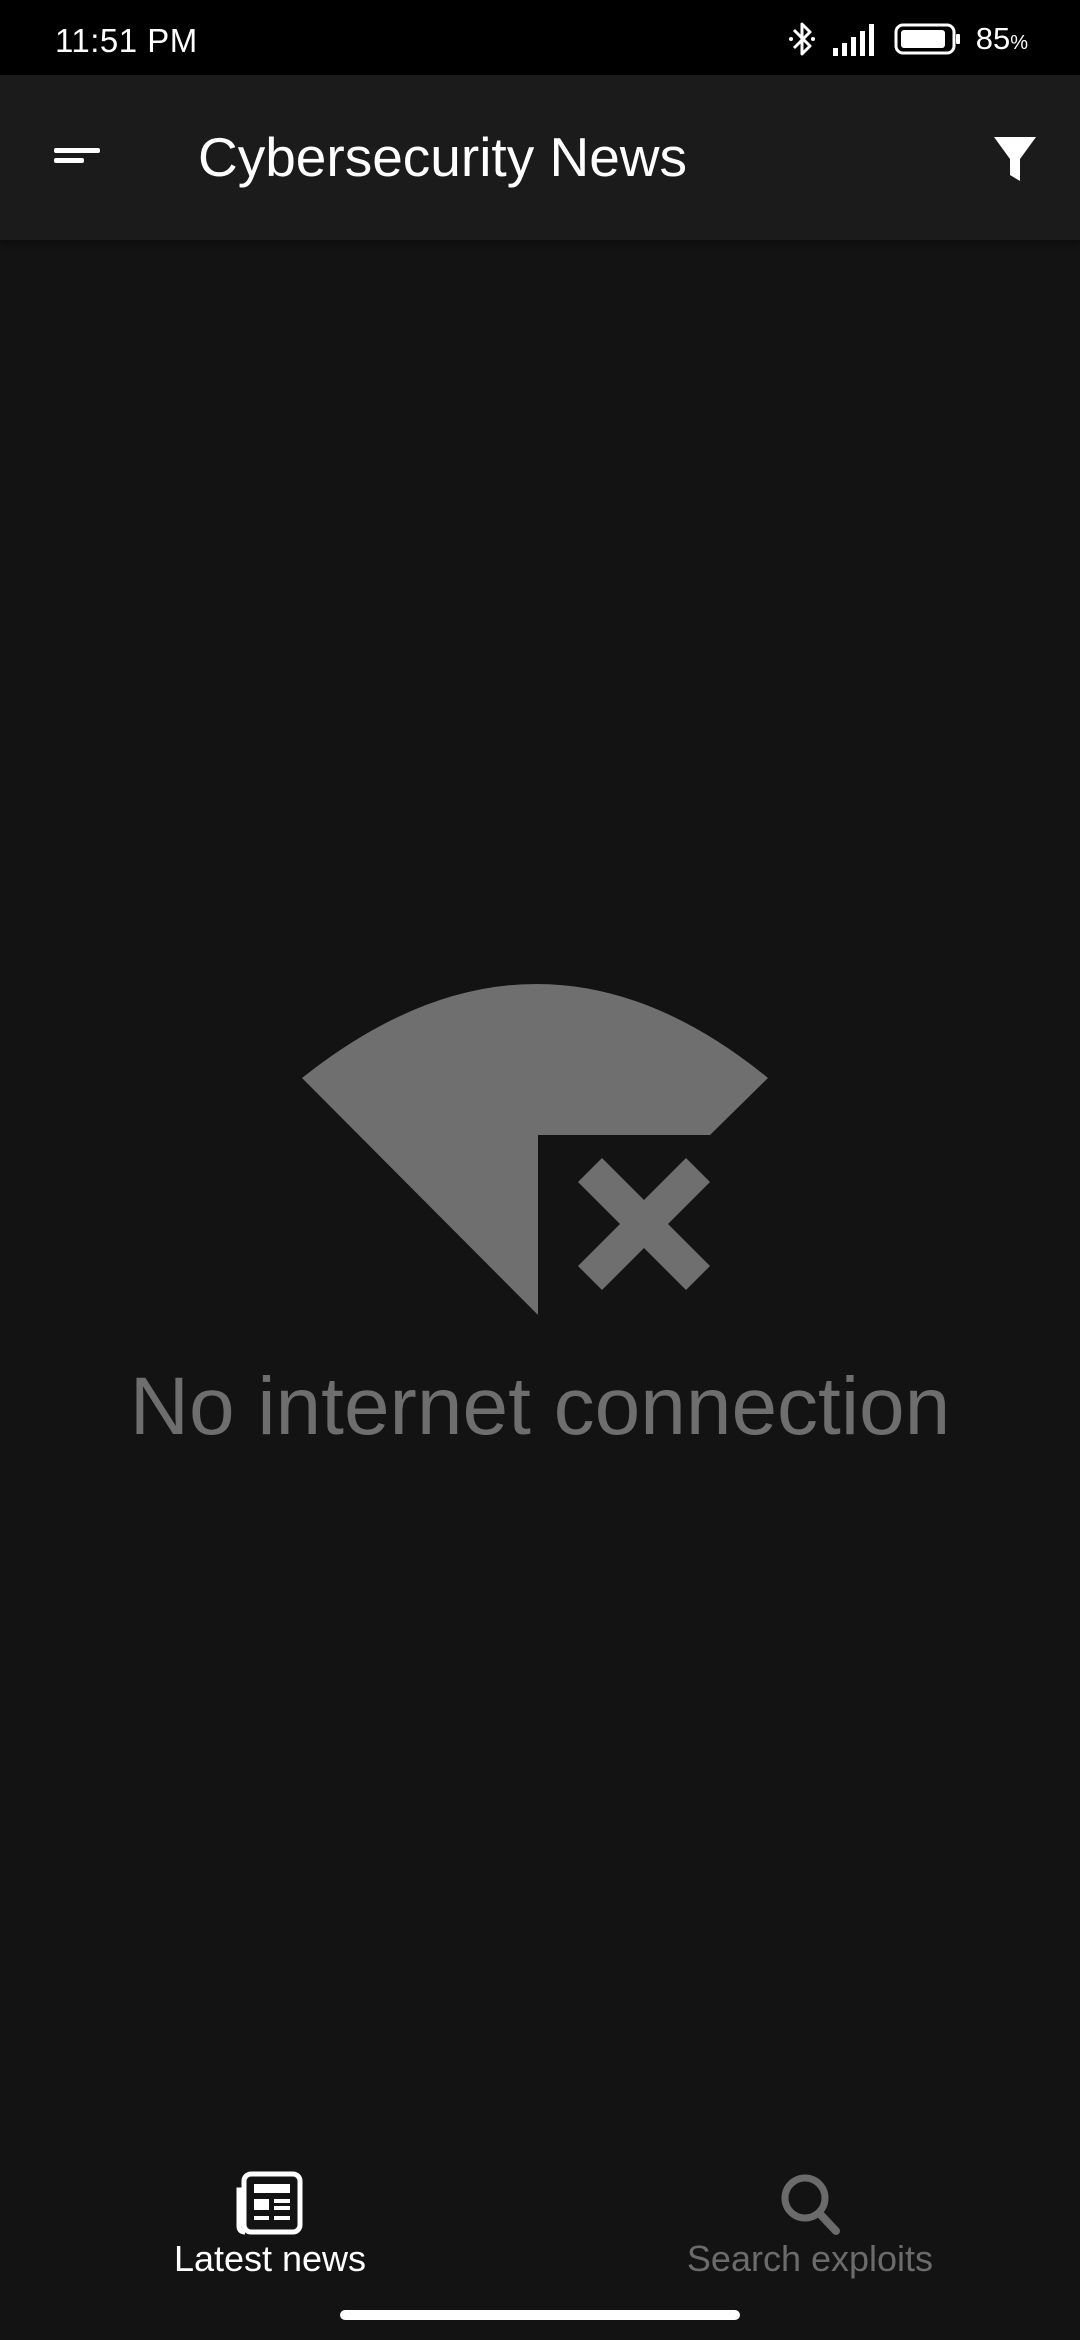 The width and height of the screenshot is (1080, 2340). I want to click on menu-icon, so click(77, 155).